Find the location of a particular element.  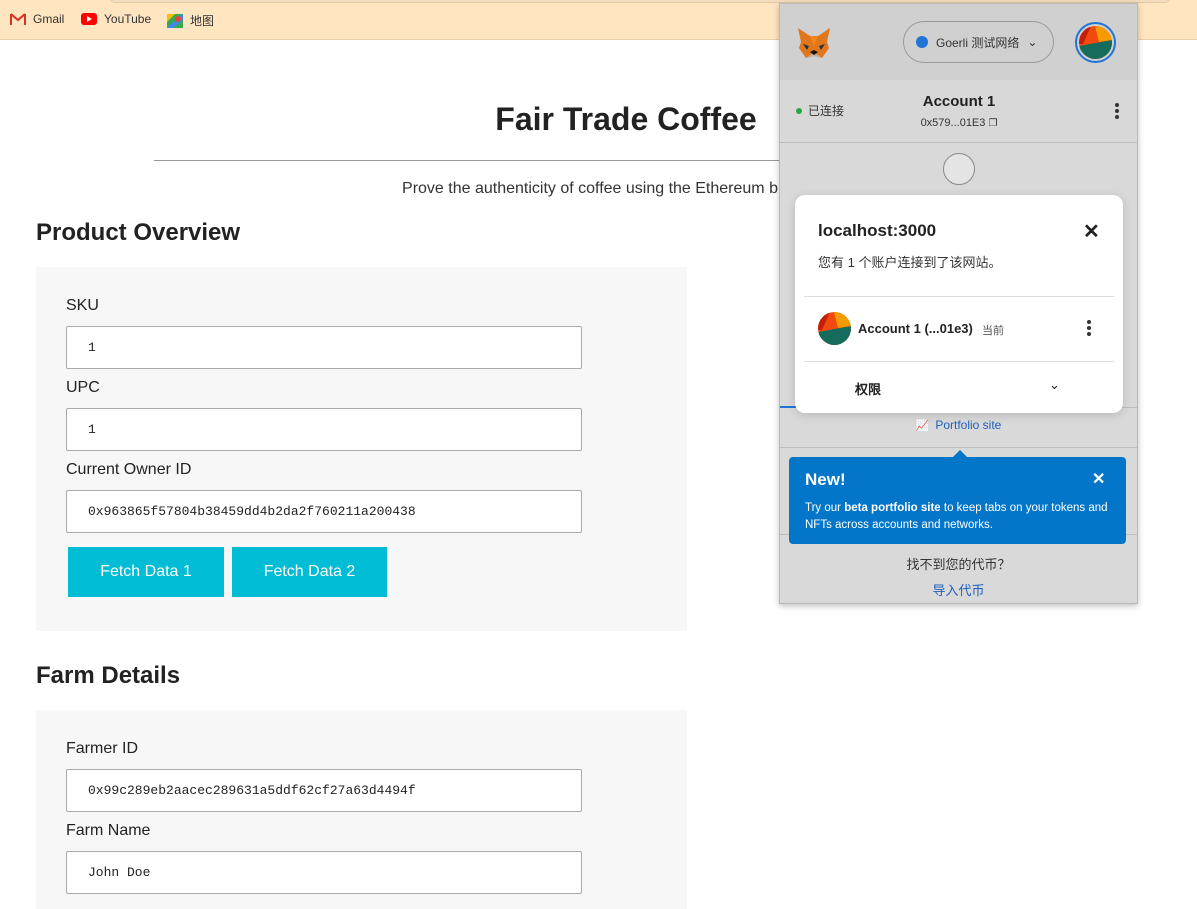

network-status-dot is located at coordinates (922, 42).